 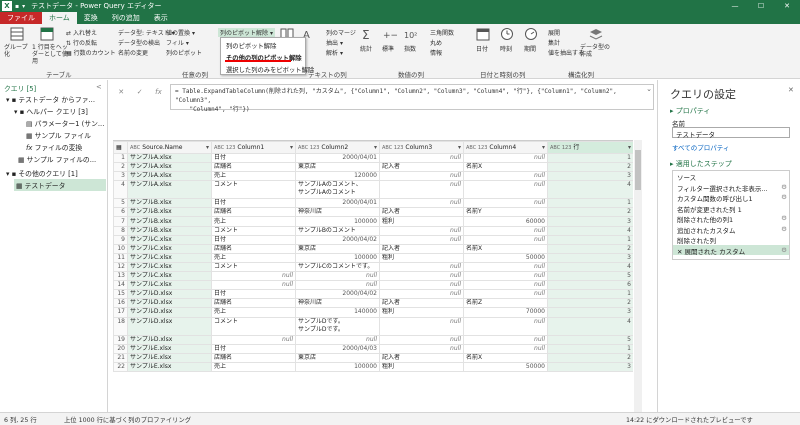 I want to click on table-cell: 1, so click(x=590, y=348).